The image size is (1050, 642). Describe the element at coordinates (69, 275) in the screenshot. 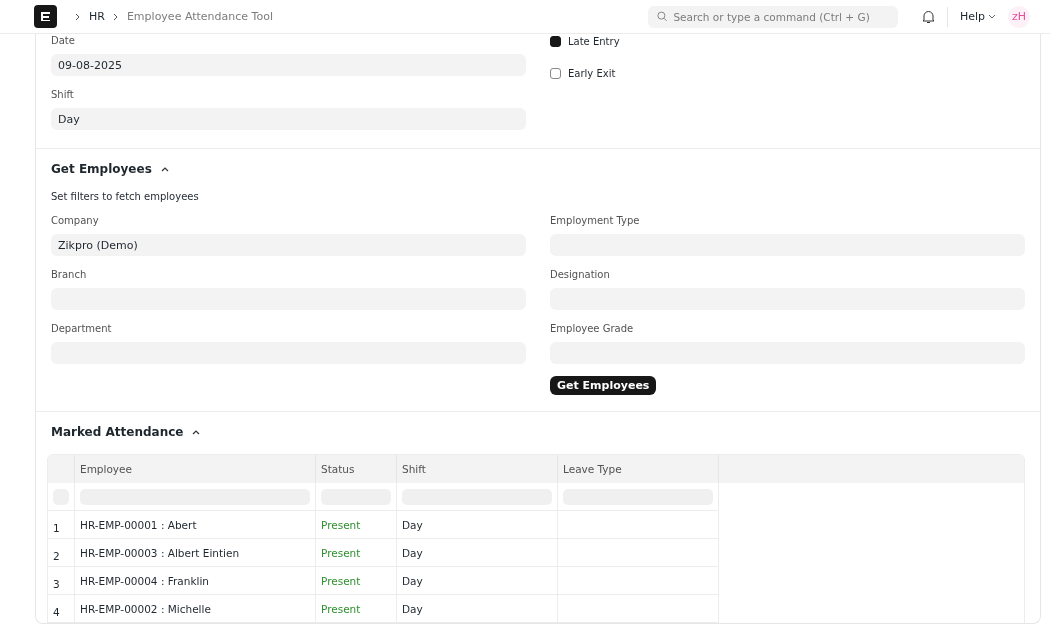

I see `field-label: Branch` at that location.